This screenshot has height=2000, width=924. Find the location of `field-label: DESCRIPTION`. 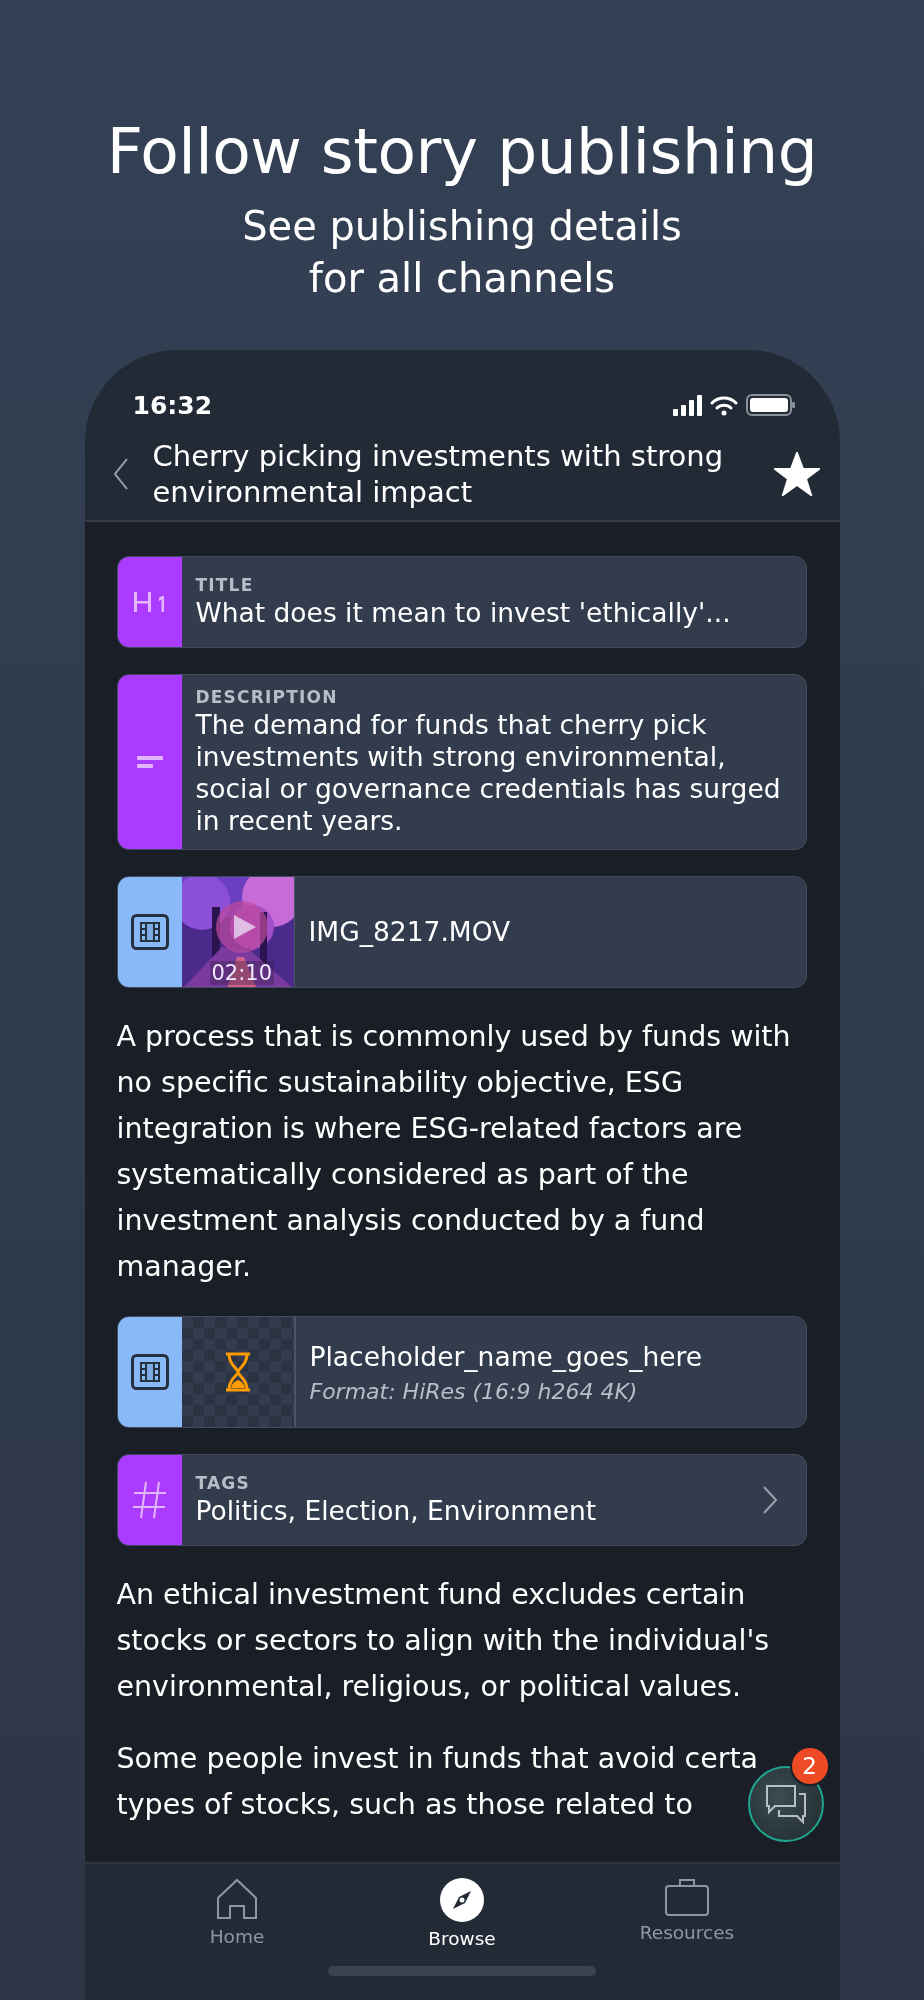

field-label: DESCRIPTION is located at coordinates (267, 697).